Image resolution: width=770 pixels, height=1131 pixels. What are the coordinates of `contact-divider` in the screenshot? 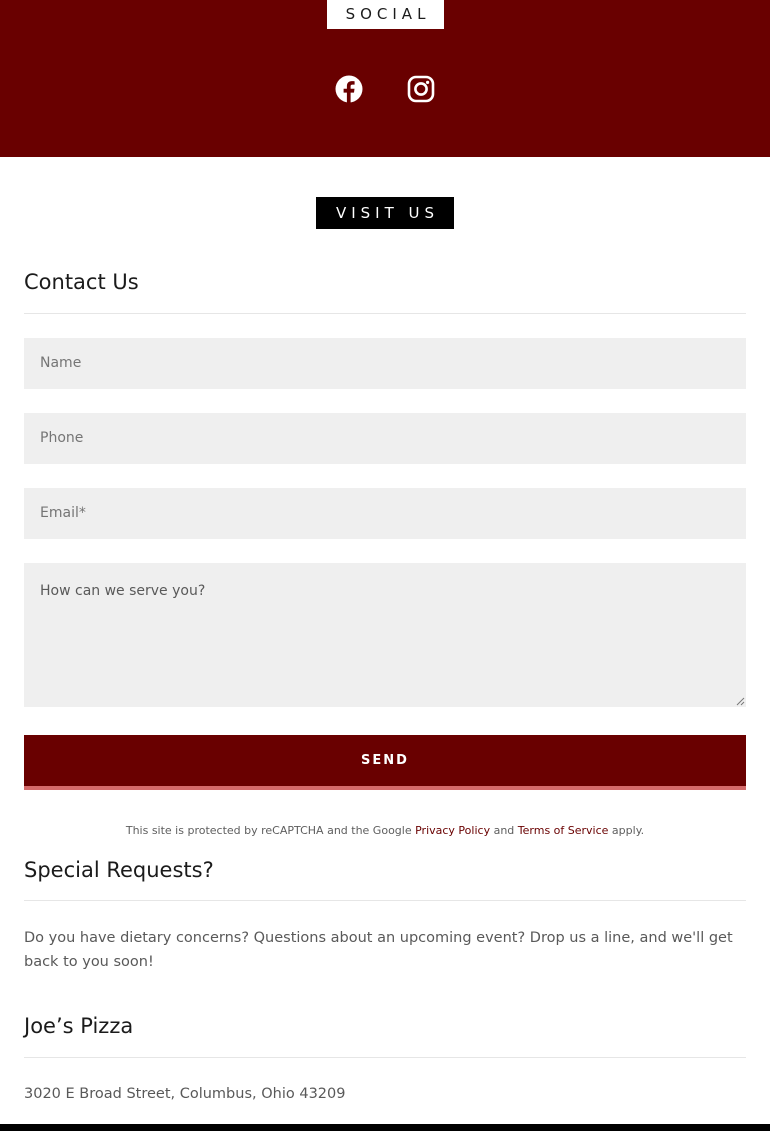 It's located at (385, 313).